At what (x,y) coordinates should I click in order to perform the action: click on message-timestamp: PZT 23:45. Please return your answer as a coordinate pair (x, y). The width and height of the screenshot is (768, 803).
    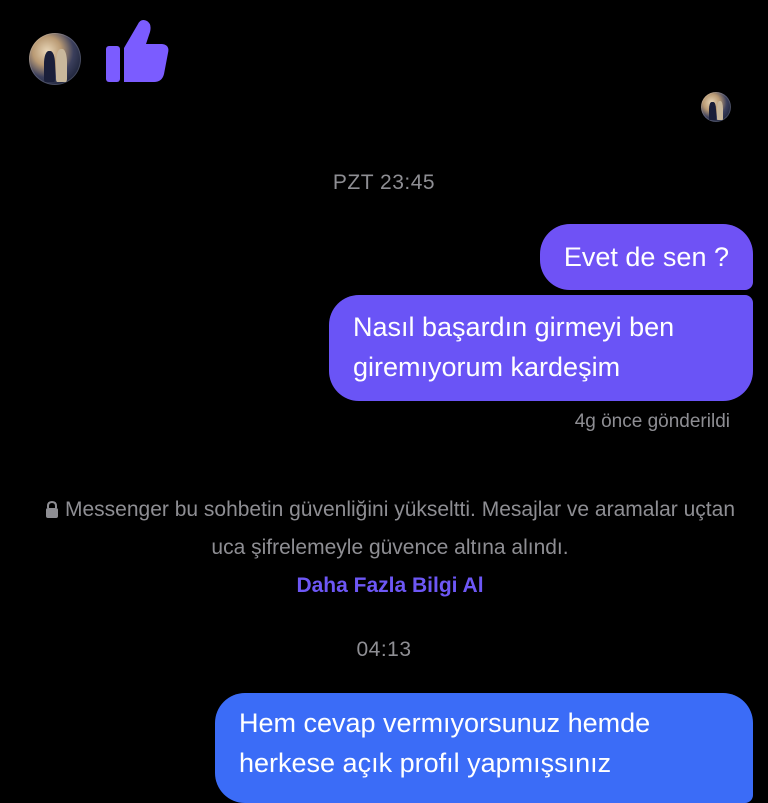
    Looking at the image, I should click on (384, 182).